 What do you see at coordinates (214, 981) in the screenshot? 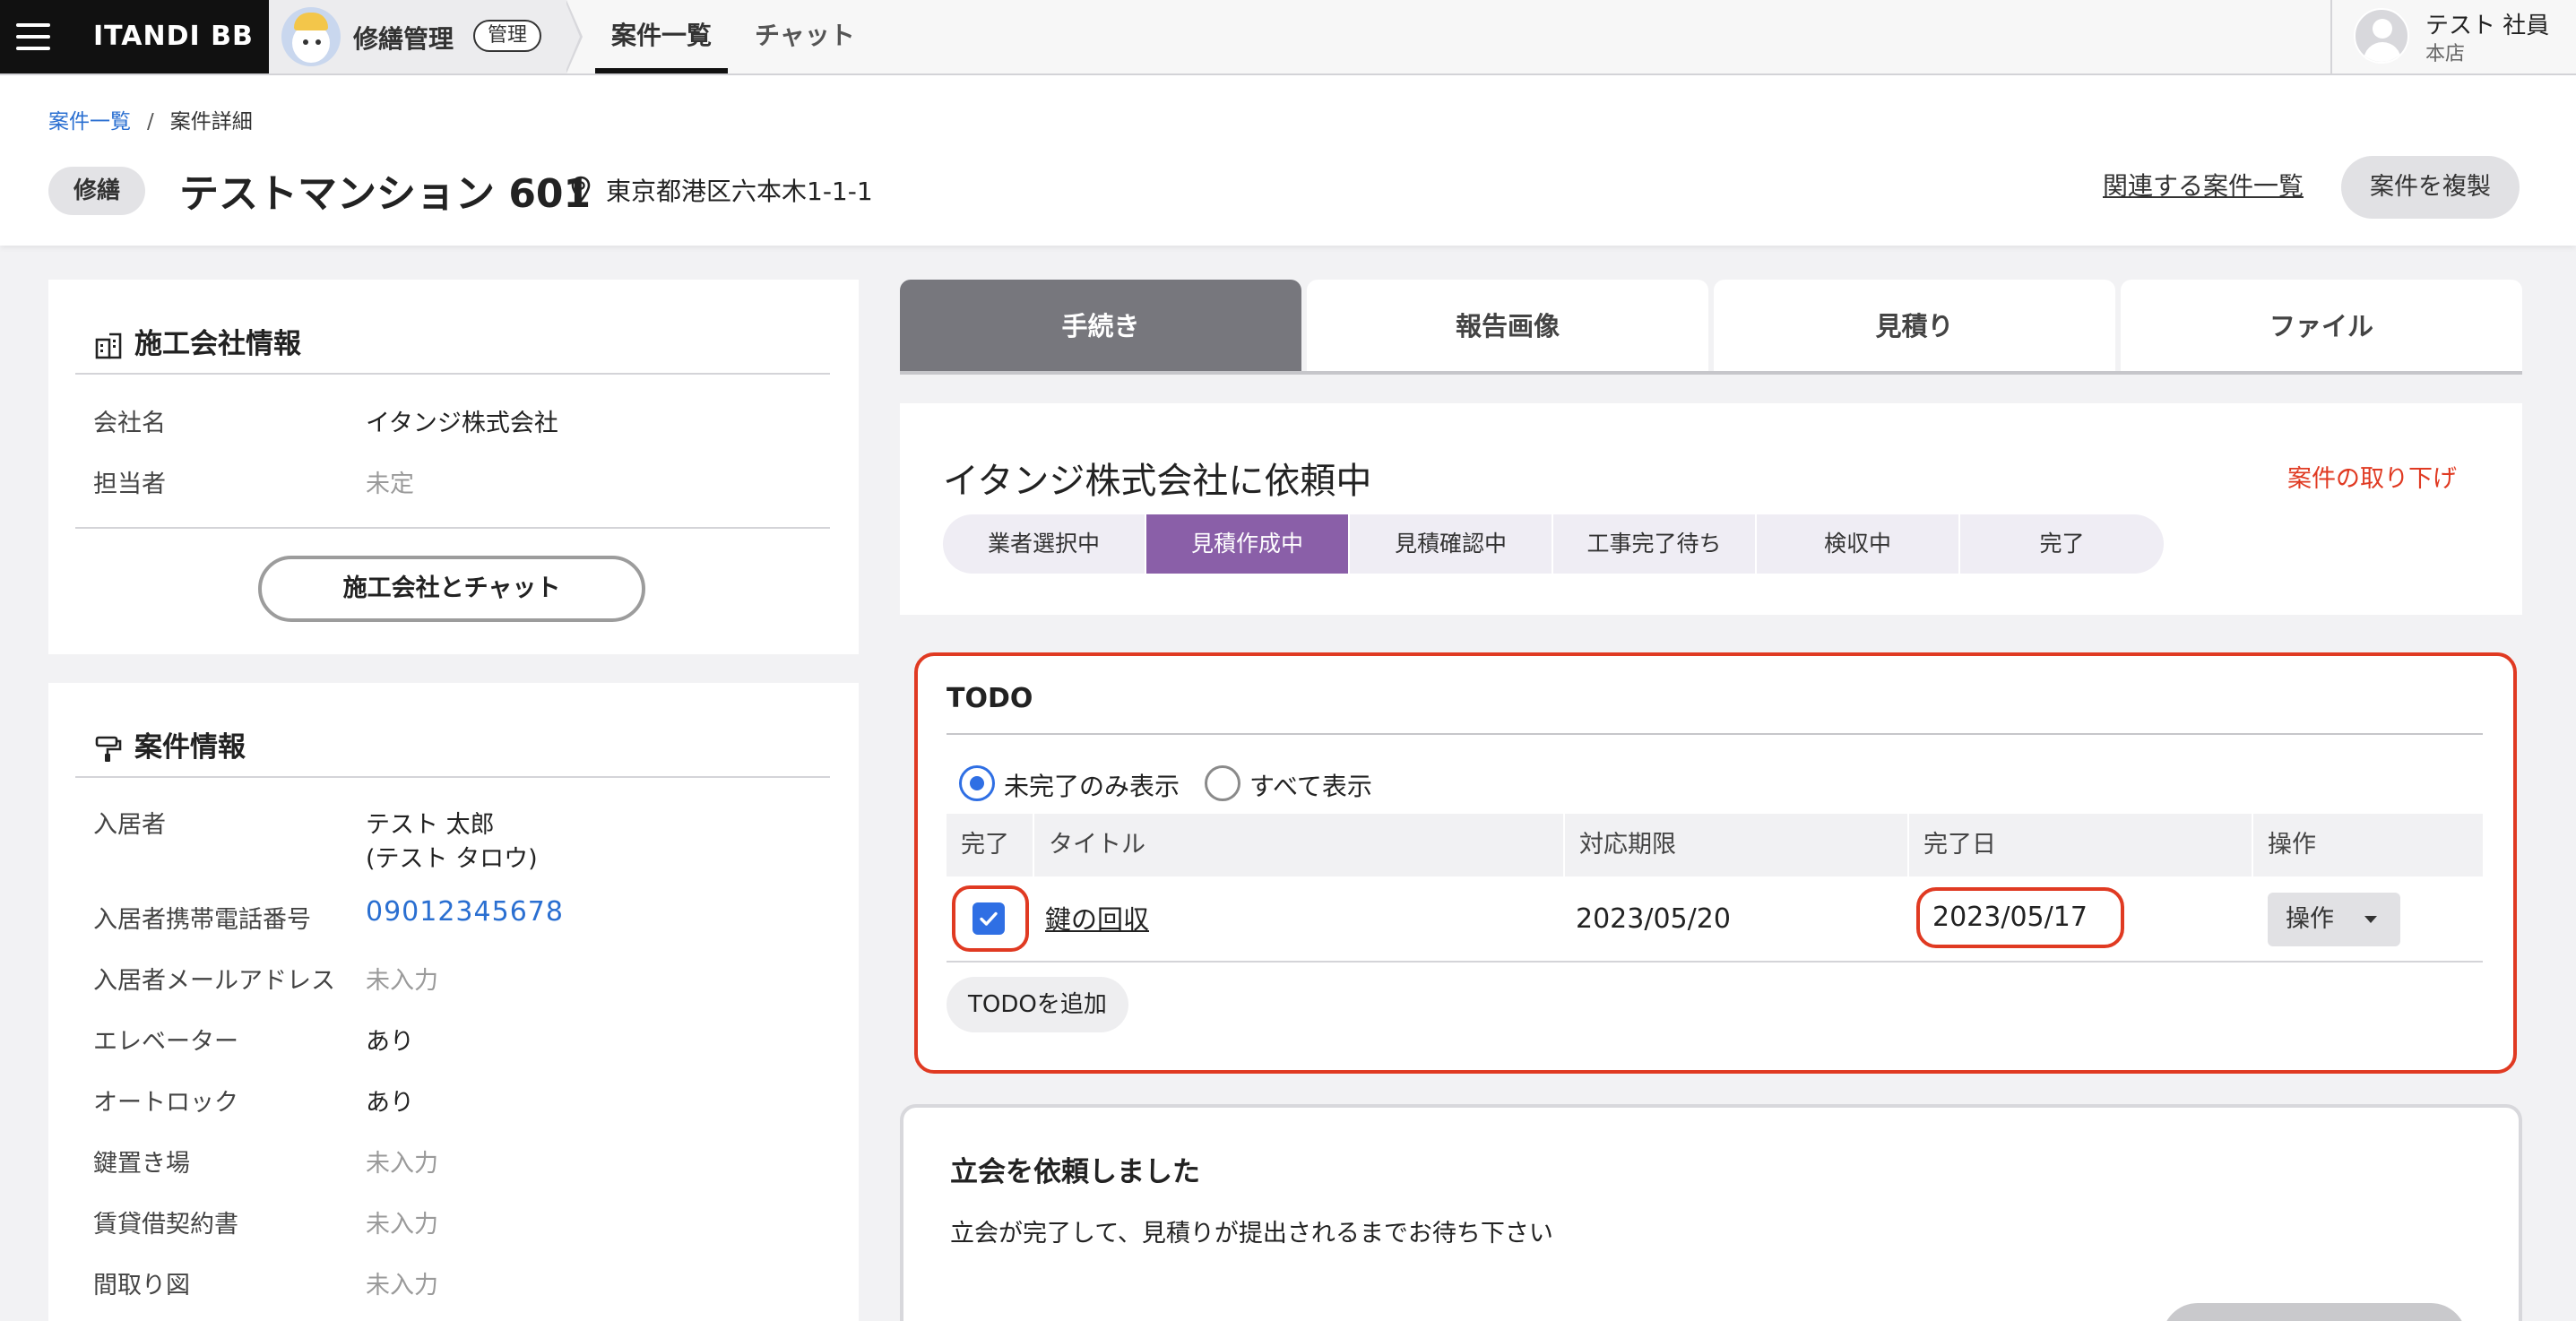
I see `tenant-email-label: 入居者メールアドレス` at bounding box center [214, 981].